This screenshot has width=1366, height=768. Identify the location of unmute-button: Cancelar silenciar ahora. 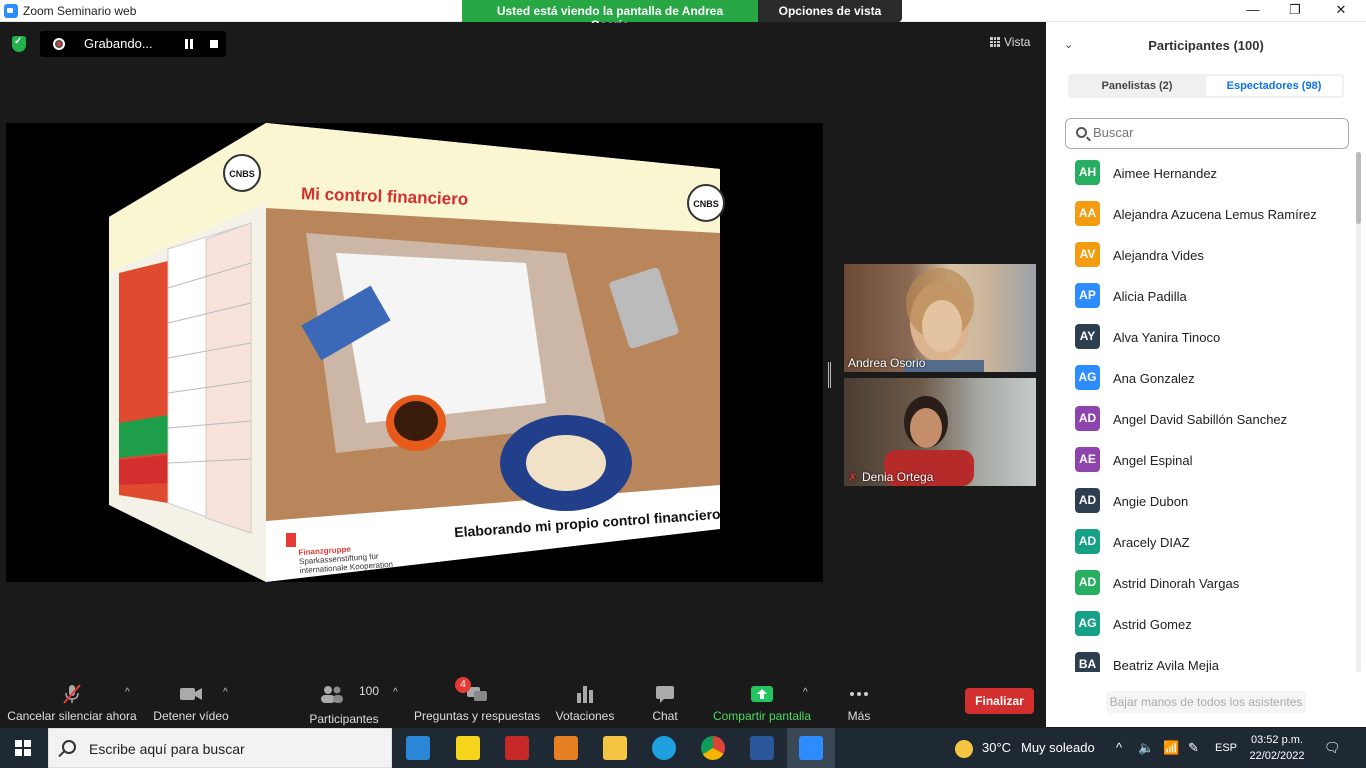
(72, 701).